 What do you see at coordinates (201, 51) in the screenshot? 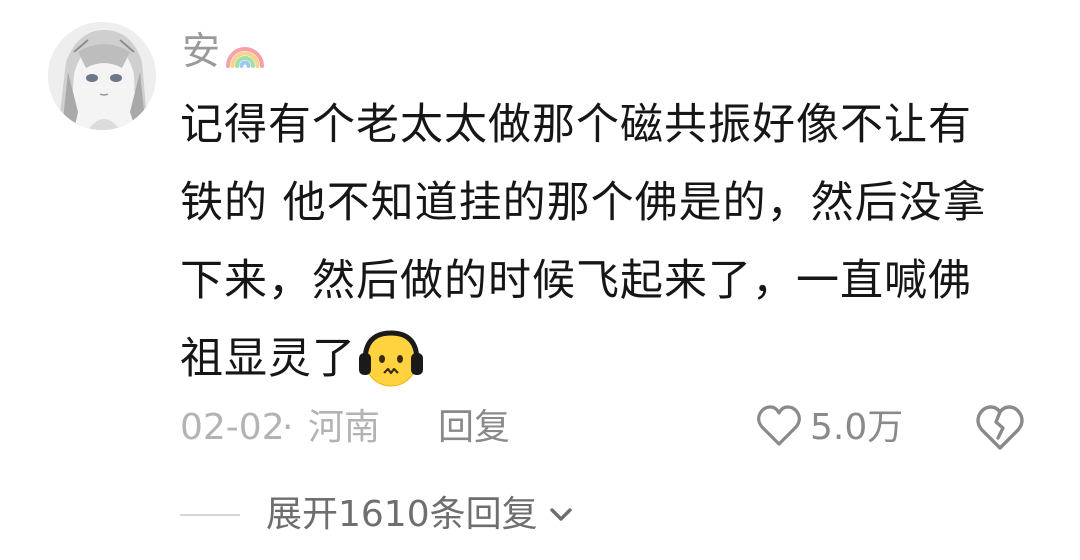
I see `username: 安` at bounding box center [201, 51].